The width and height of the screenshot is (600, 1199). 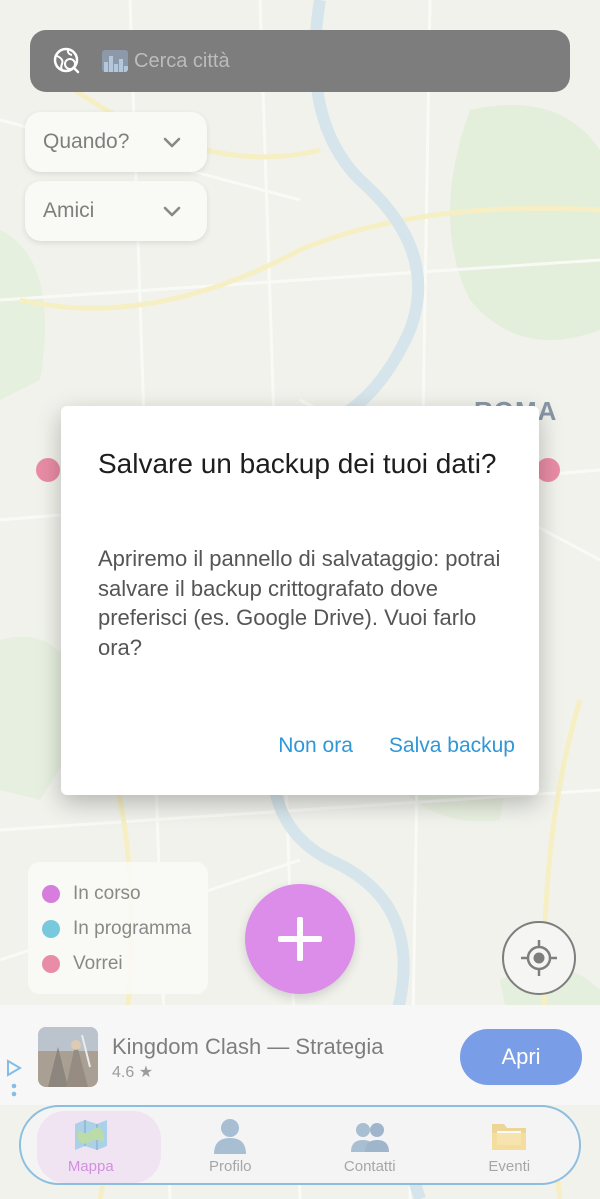 What do you see at coordinates (297, 463) in the screenshot?
I see `dialog-title: Salvare un backup dei tuoi dati?` at bounding box center [297, 463].